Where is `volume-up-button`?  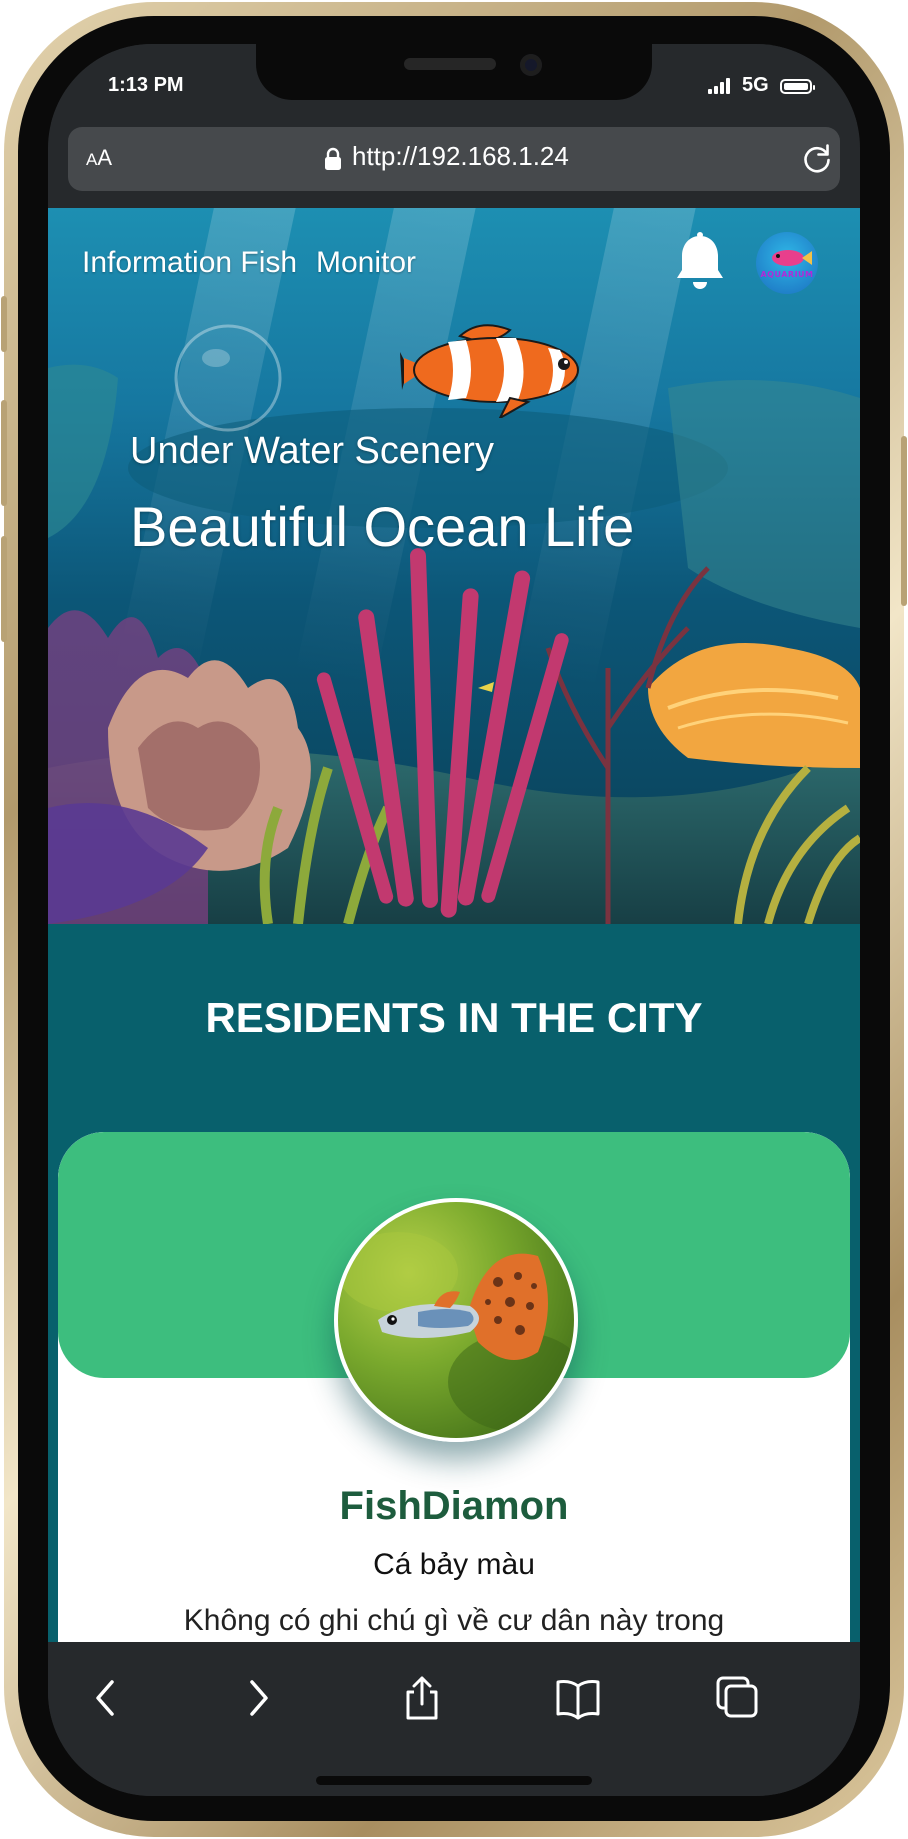
volume-up-button is located at coordinates (4, 453).